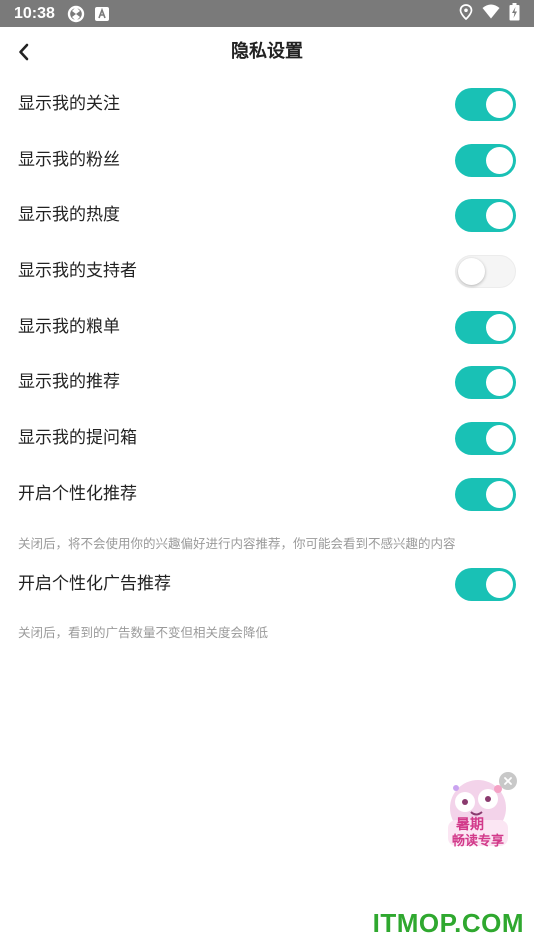 The width and height of the screenshot is (534, 950). I want to click on location-icon, so click(466, 13).